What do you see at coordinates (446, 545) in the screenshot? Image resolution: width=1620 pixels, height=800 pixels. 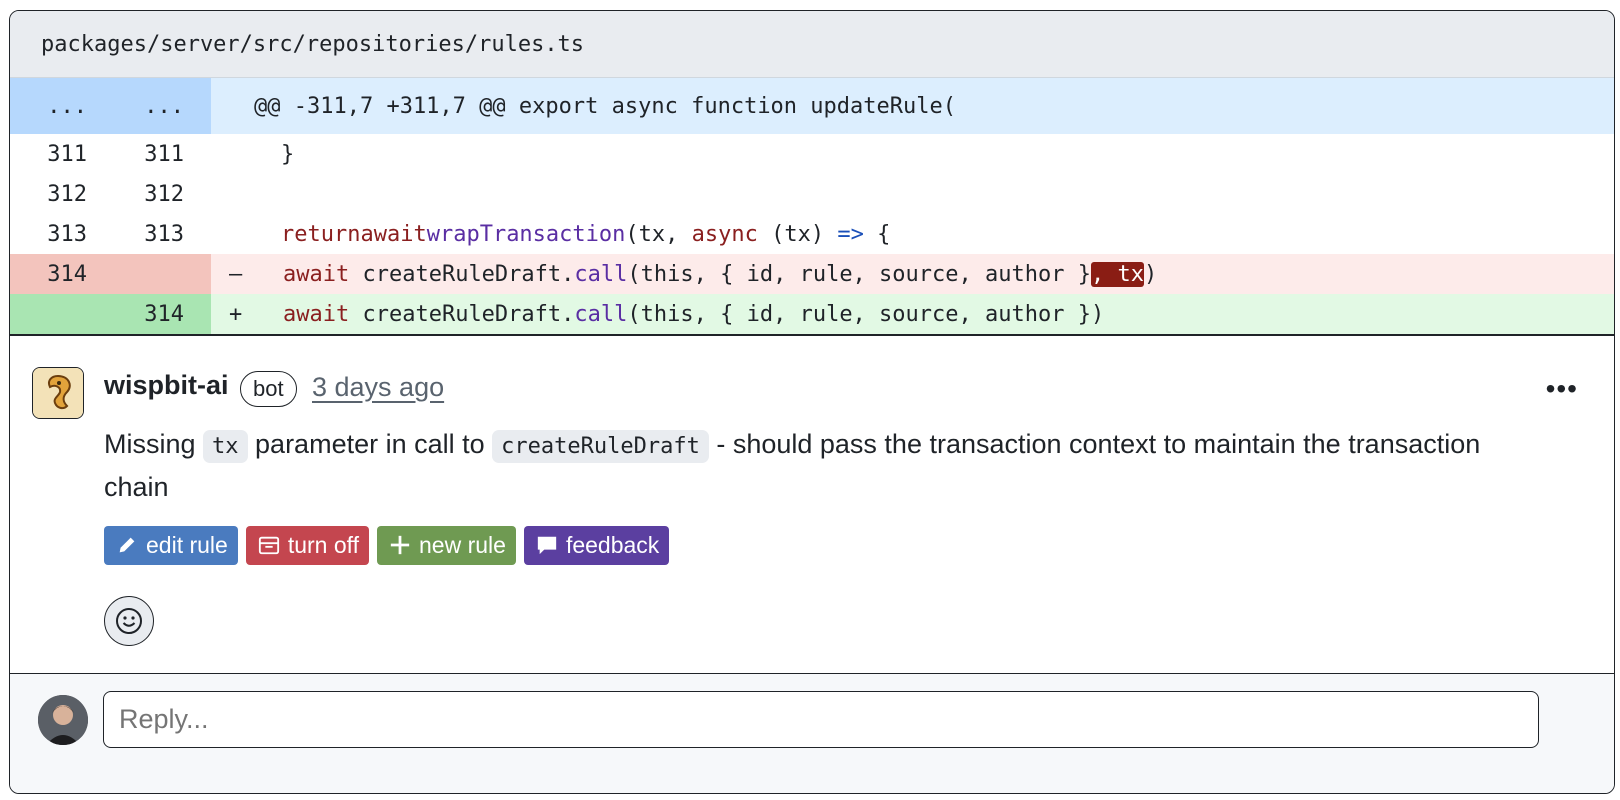 I see `new-rule-button: new rule` at bounding box center [446, 545].